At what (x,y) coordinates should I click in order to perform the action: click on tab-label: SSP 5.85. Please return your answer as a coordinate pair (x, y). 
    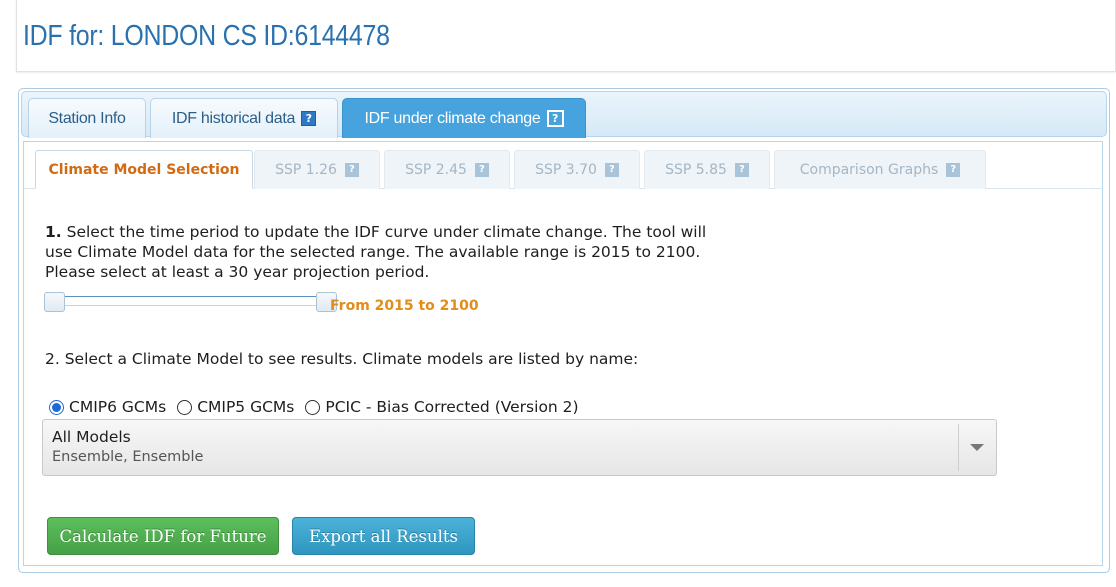
    Looking at the image, I should click on (696, 170).